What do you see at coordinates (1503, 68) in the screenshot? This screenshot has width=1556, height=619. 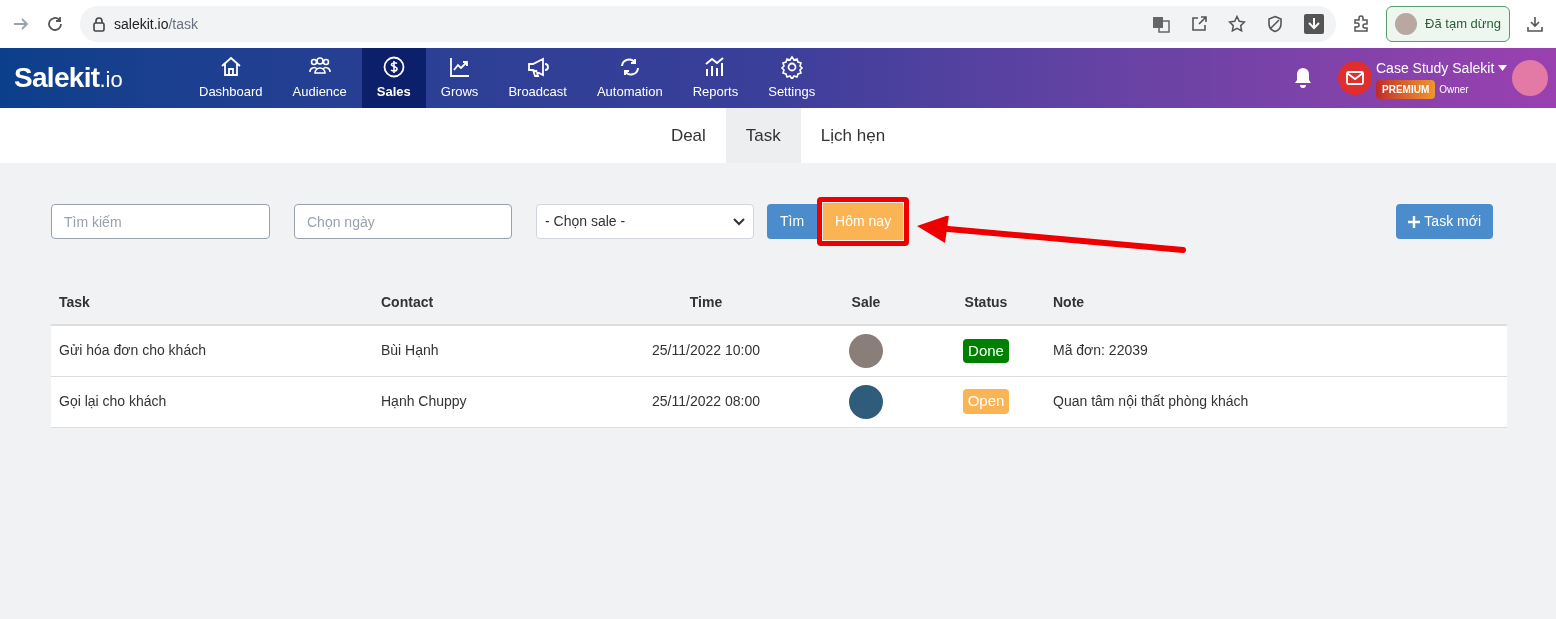 I see `caret-icon` at bounding box center [1503, 68].